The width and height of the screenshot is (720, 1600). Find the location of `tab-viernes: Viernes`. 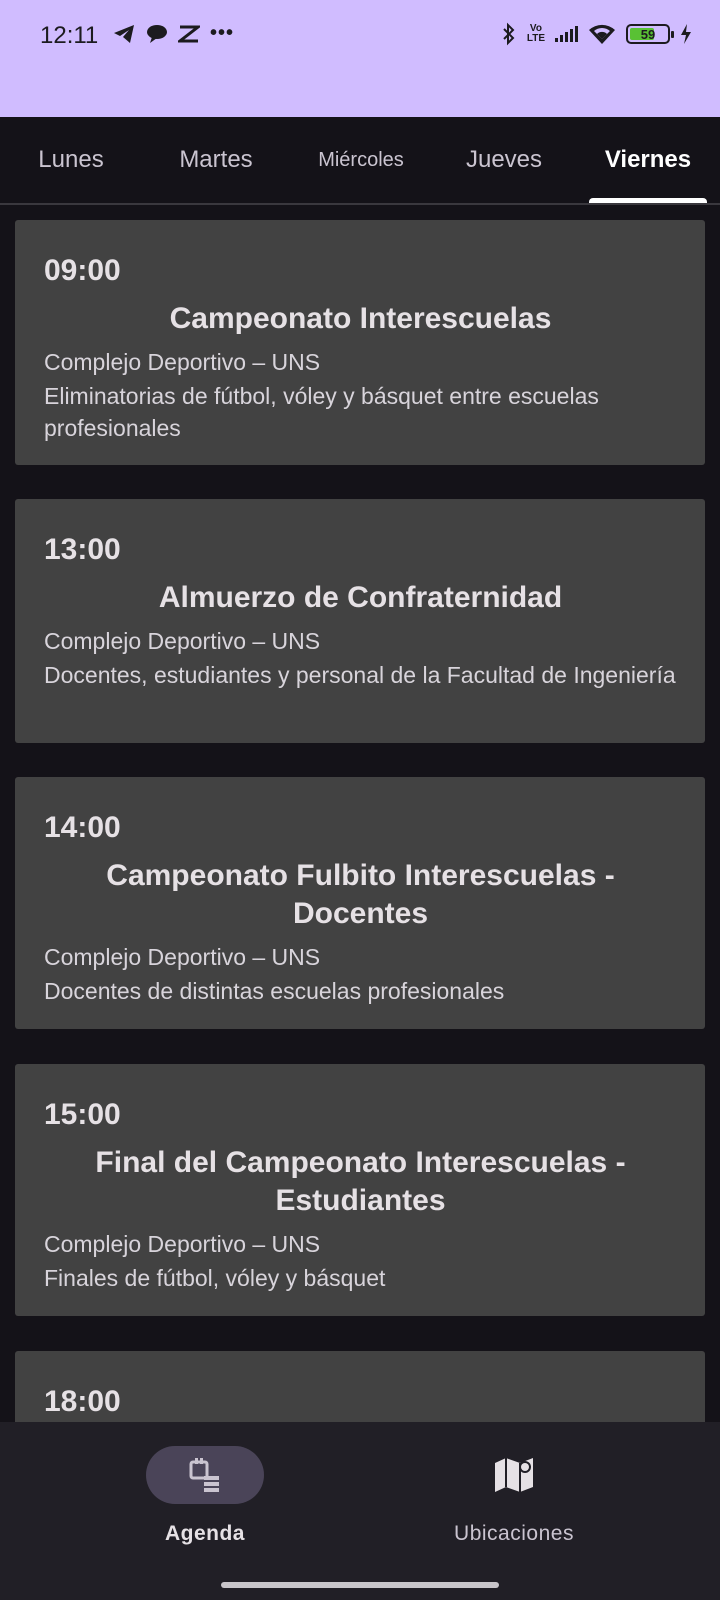

tab-viernes: Viernes is located at coordinates (648, 160).